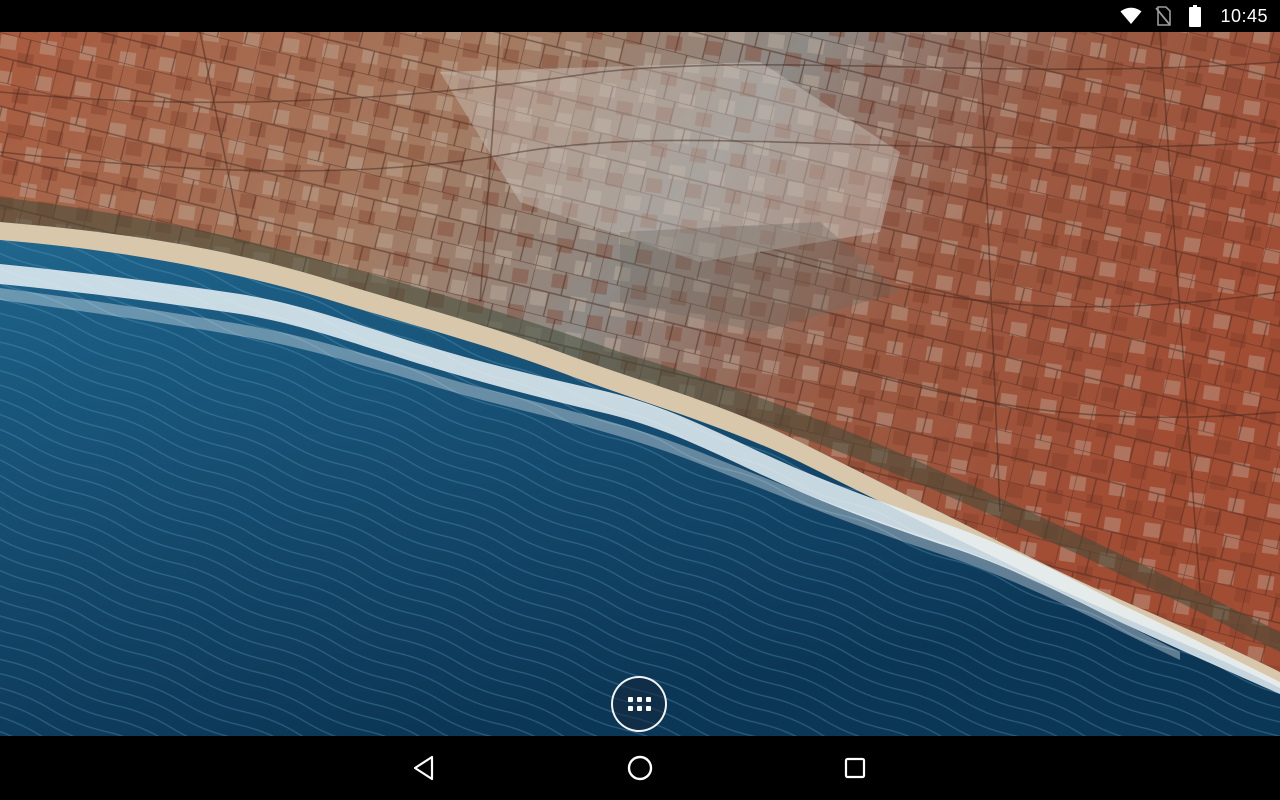 This screenshot has width=1280, height=800. I want to click on app-drawer-button, so click(639, 704).